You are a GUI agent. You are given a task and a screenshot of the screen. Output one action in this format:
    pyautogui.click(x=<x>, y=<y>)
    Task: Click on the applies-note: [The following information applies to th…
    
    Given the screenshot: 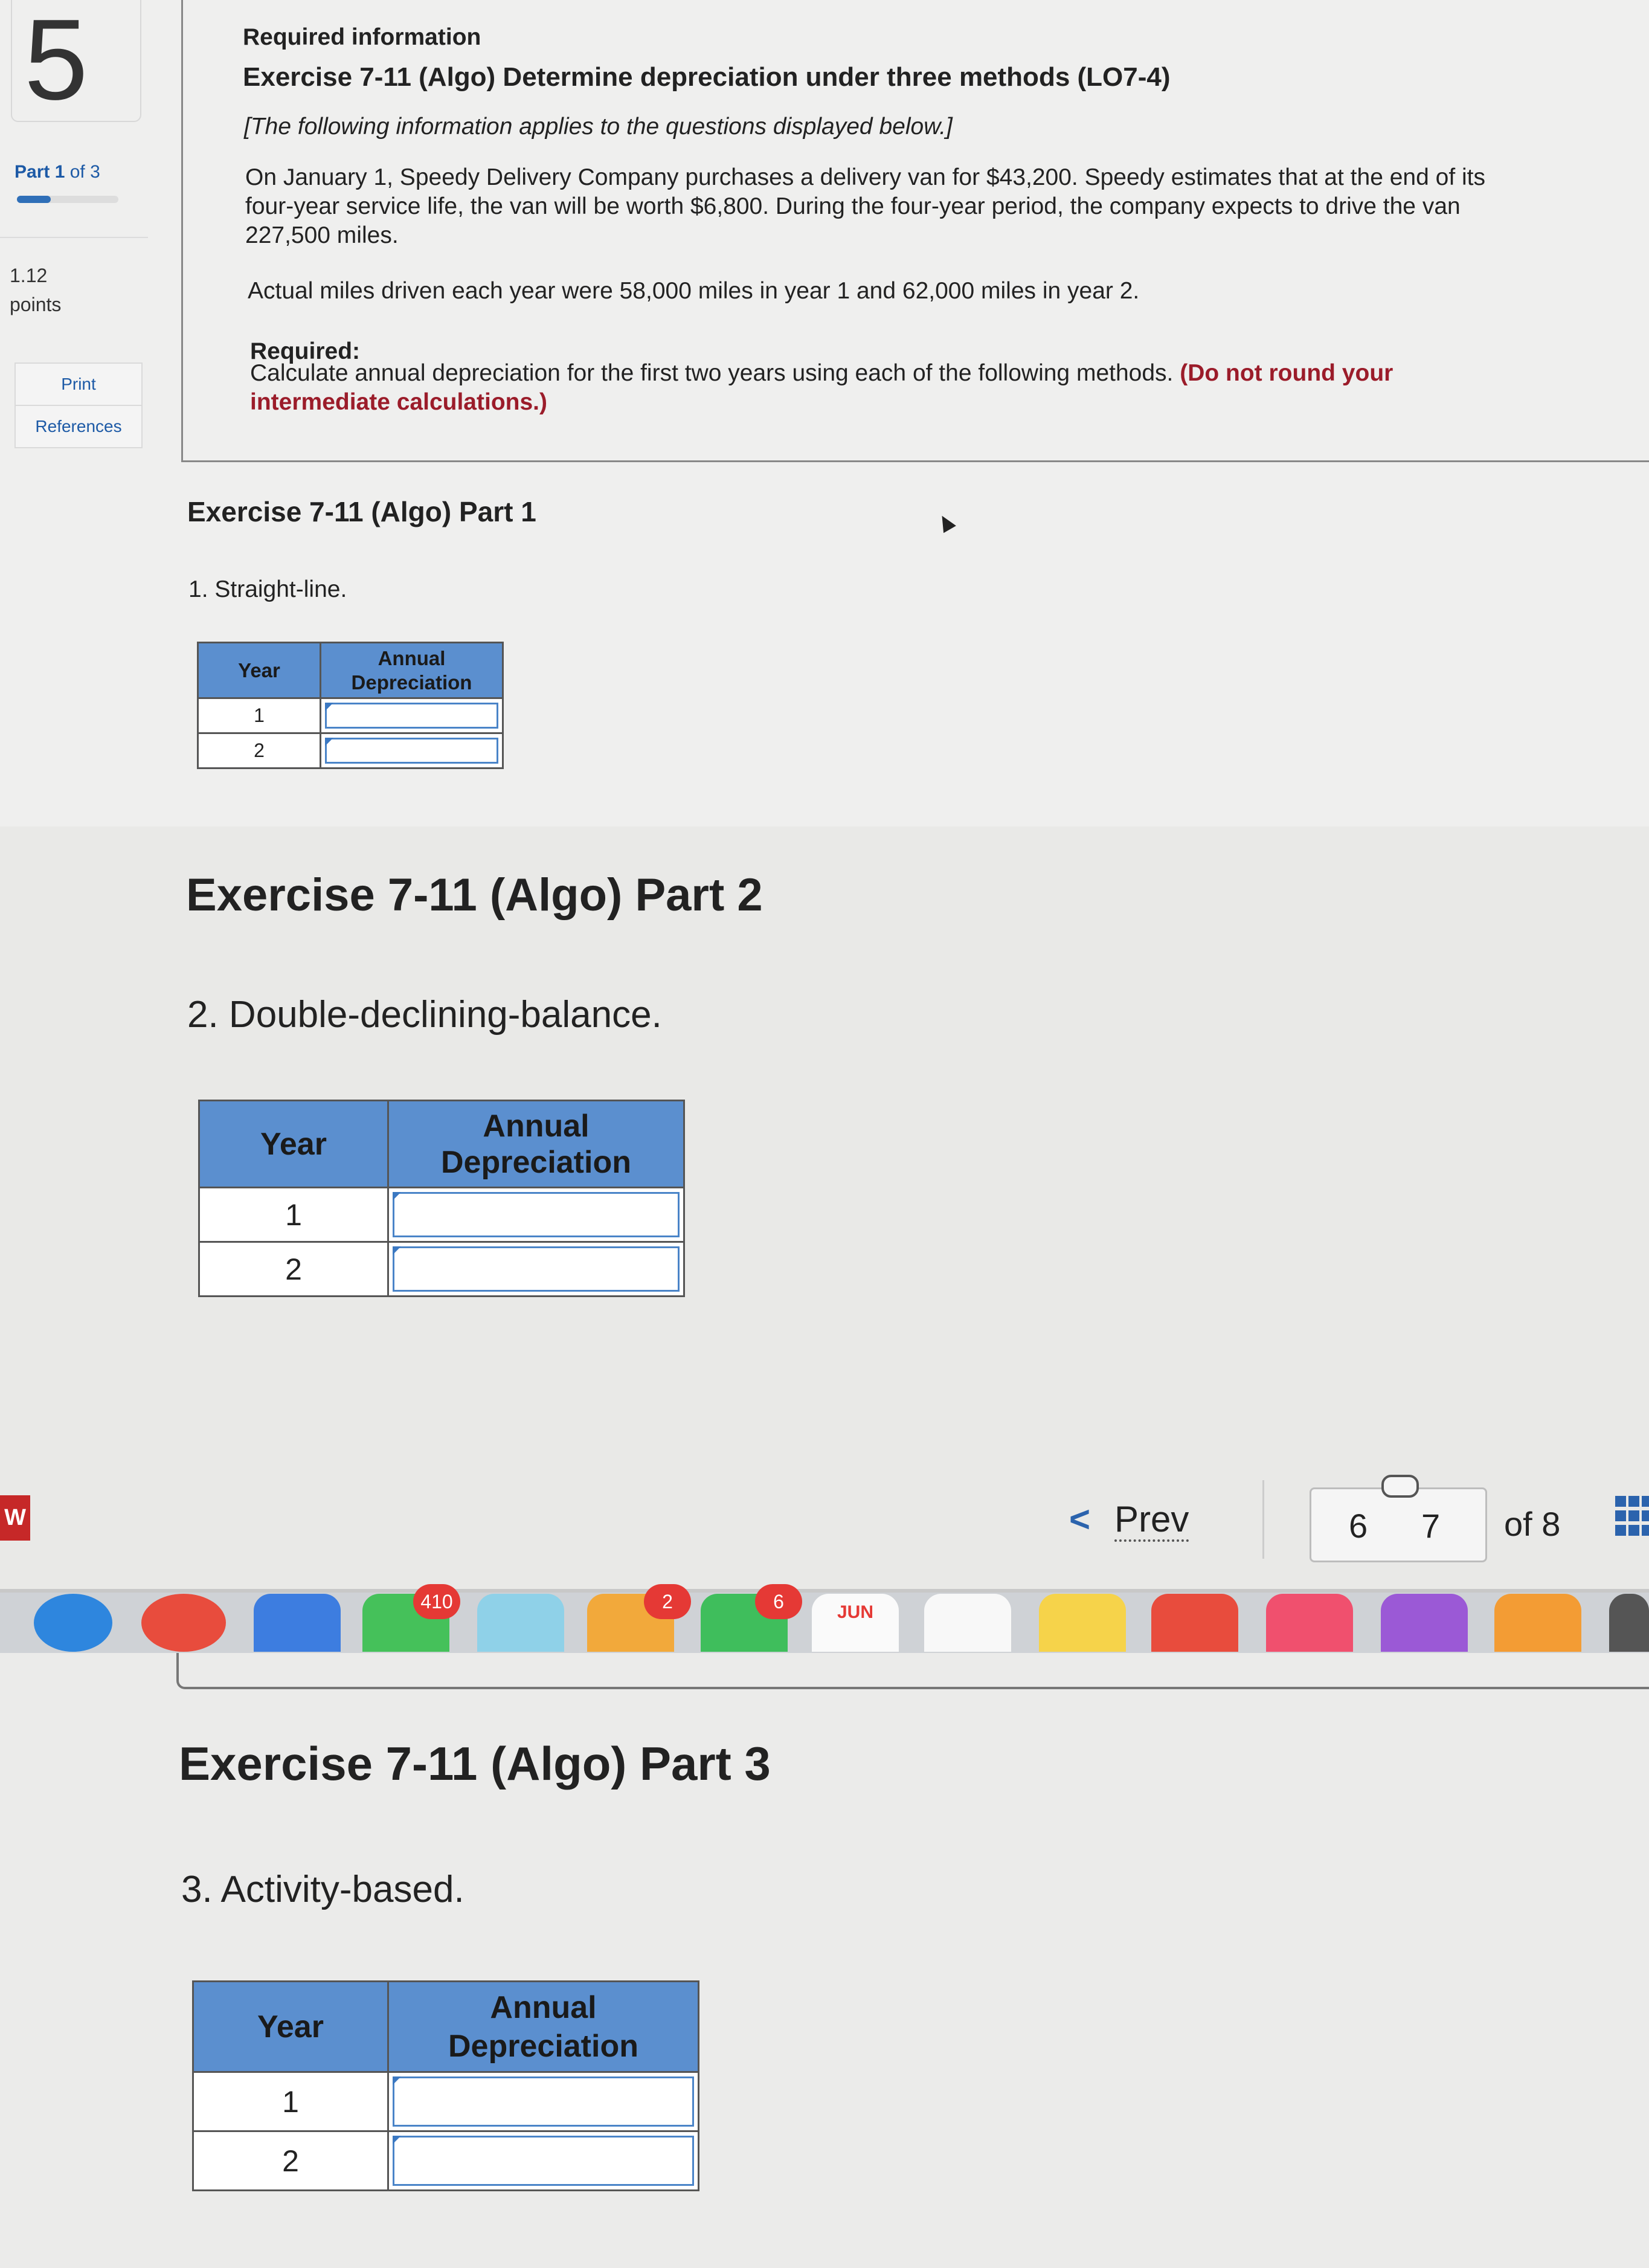 What is the action you would take?
    pyautogui.click(x=598, y=127)
    